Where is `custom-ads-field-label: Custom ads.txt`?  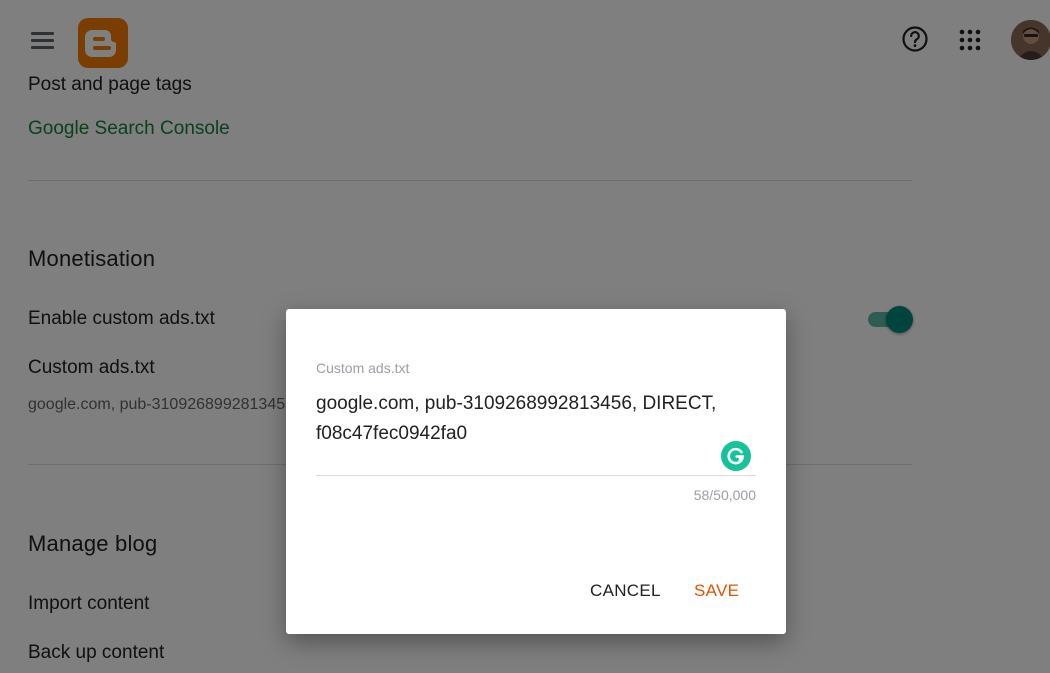 custom-ads-field-label: Custom ads.txt is located at coordinates (363, 368).